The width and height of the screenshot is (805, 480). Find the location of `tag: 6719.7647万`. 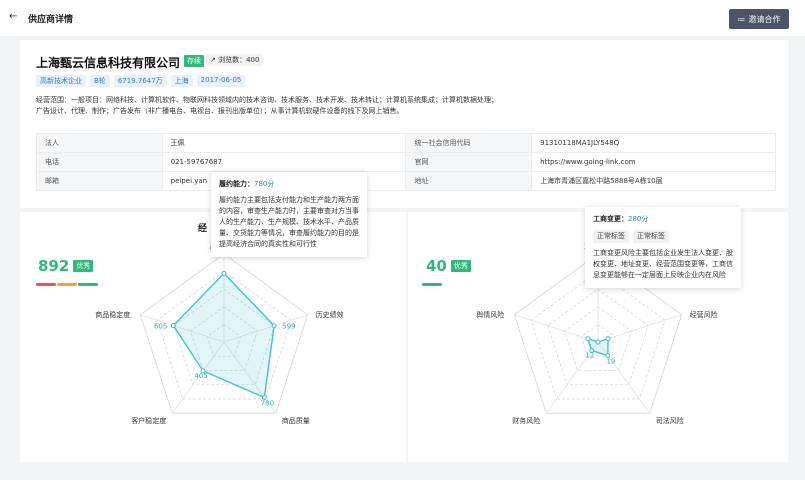

tag: 6719.7647万 is located at coordinates (140, 81).